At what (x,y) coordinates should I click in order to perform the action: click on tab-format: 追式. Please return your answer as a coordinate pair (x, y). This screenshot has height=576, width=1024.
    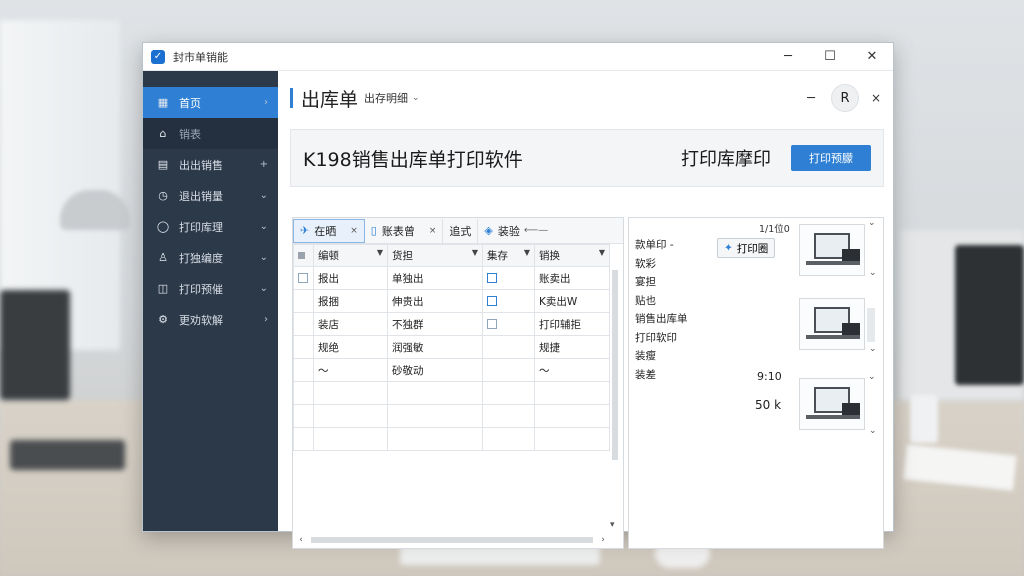
    Looking at the image, I should click on (461, 230).